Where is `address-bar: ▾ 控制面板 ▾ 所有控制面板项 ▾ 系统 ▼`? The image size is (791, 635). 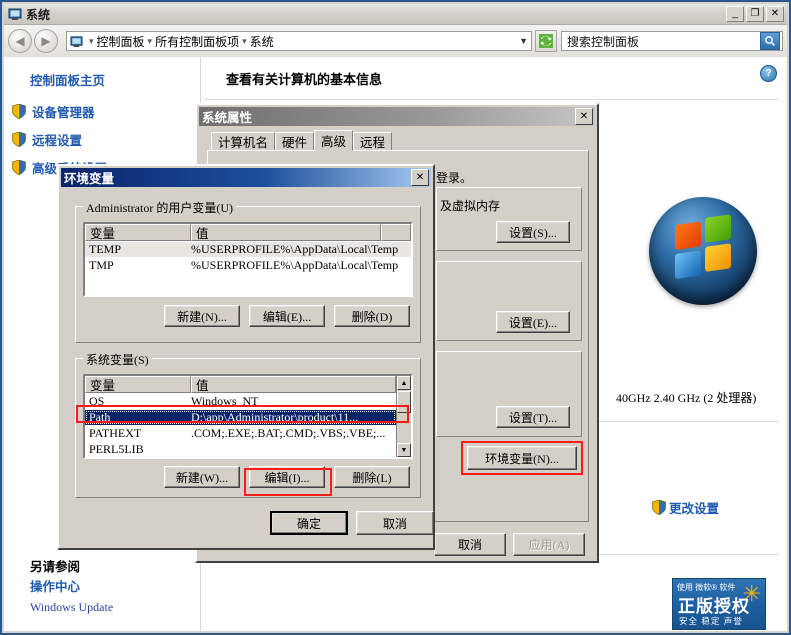 address-bar: ▾ 控制面板 ▾ 所有控制面板项 ▾ 系统 ▼ is located at coordinates (299, 41).